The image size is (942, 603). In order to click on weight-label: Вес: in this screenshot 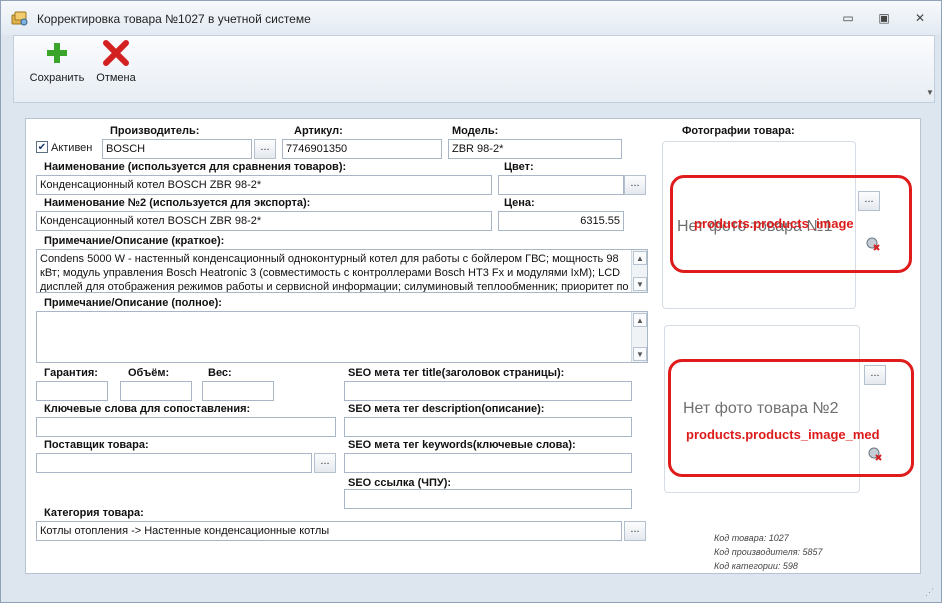, I will do `click(220, 373)`.